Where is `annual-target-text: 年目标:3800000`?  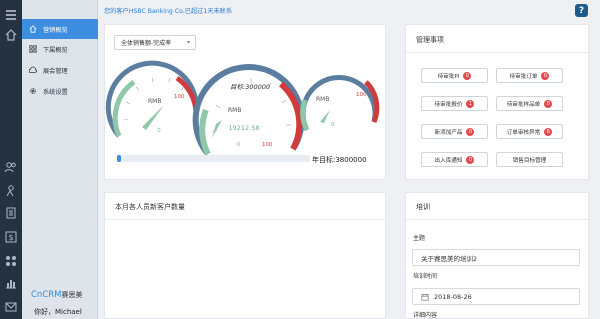
annual-target-text: 年目标:3800000 is located at coordinates (339, 160).